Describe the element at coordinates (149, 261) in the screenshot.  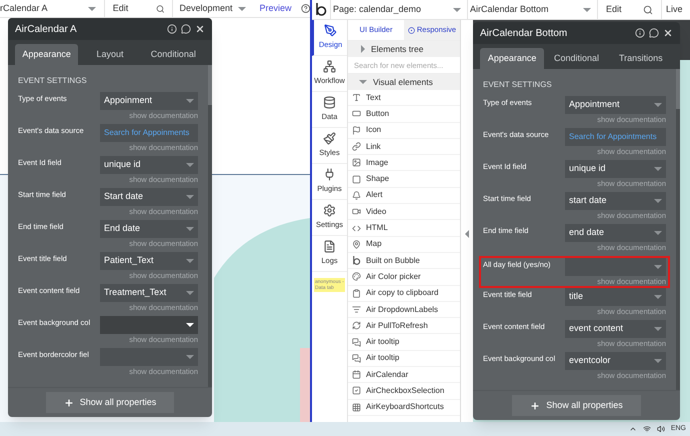
I see `dropdown-field: Patient_Text` at that location.